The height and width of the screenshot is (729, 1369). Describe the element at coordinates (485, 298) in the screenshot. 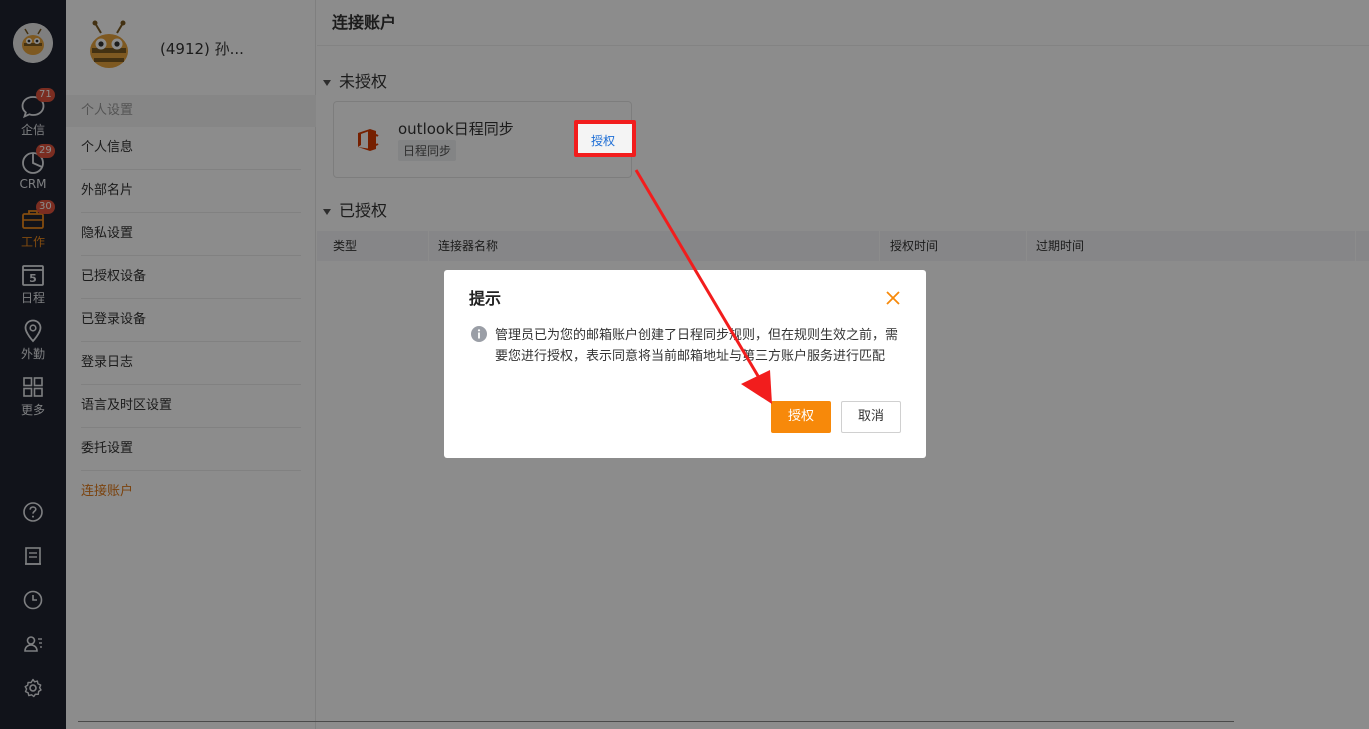

I see `dialog-title: 提示` at that location.